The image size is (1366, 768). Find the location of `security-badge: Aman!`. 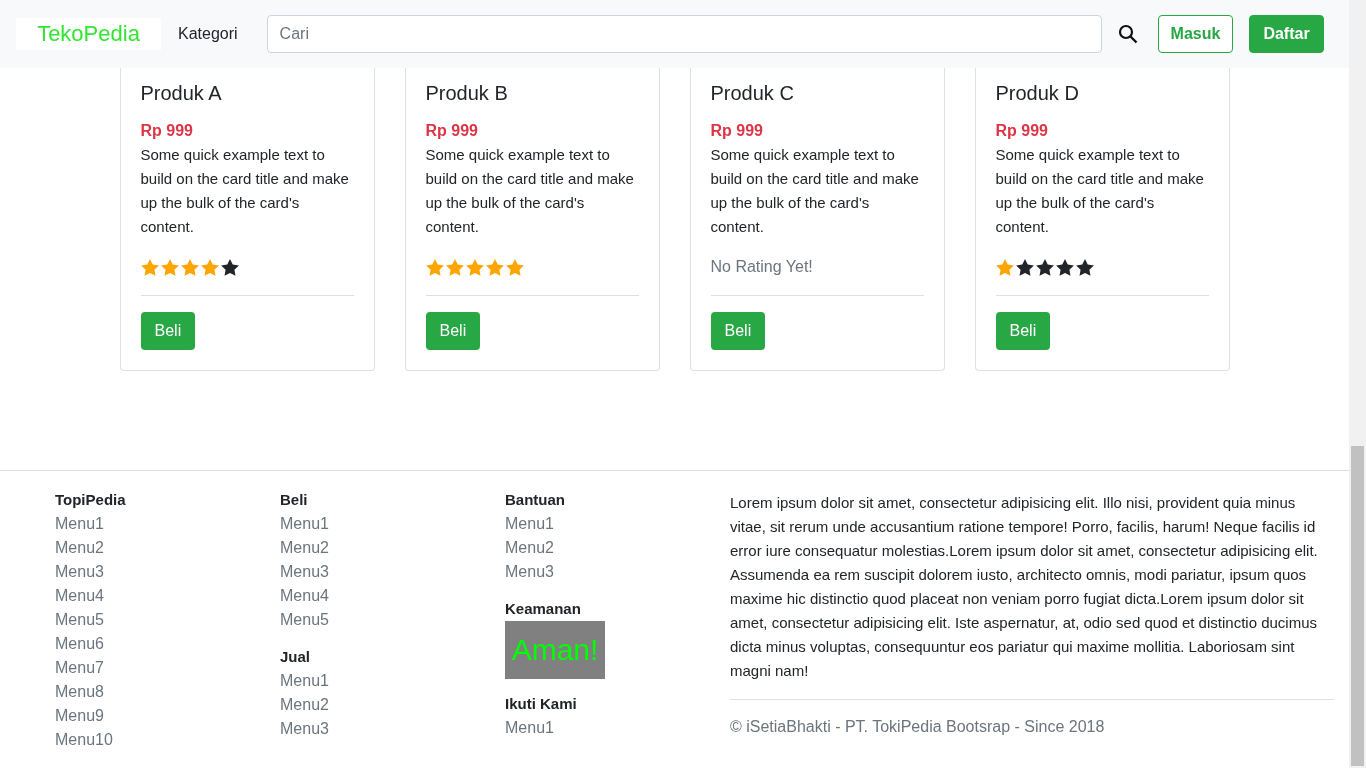

security-badge: Aman! is located at coordinates (555, 650).